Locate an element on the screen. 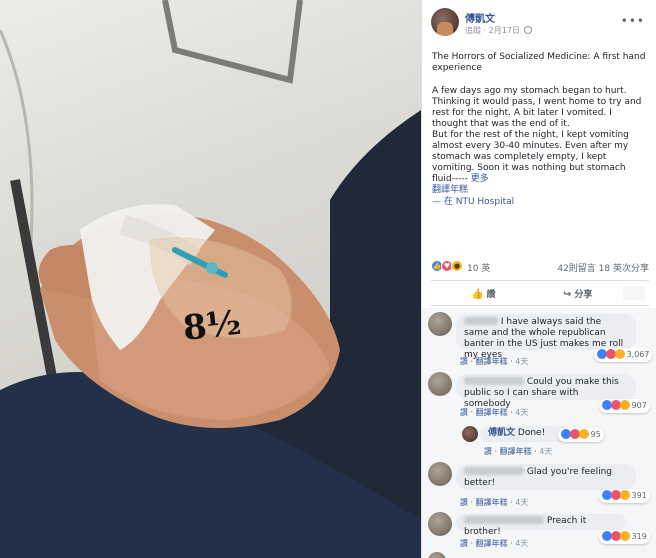 The image size is (656, 558). follow-link: 追蹤 is located at coordinates (473, 30).